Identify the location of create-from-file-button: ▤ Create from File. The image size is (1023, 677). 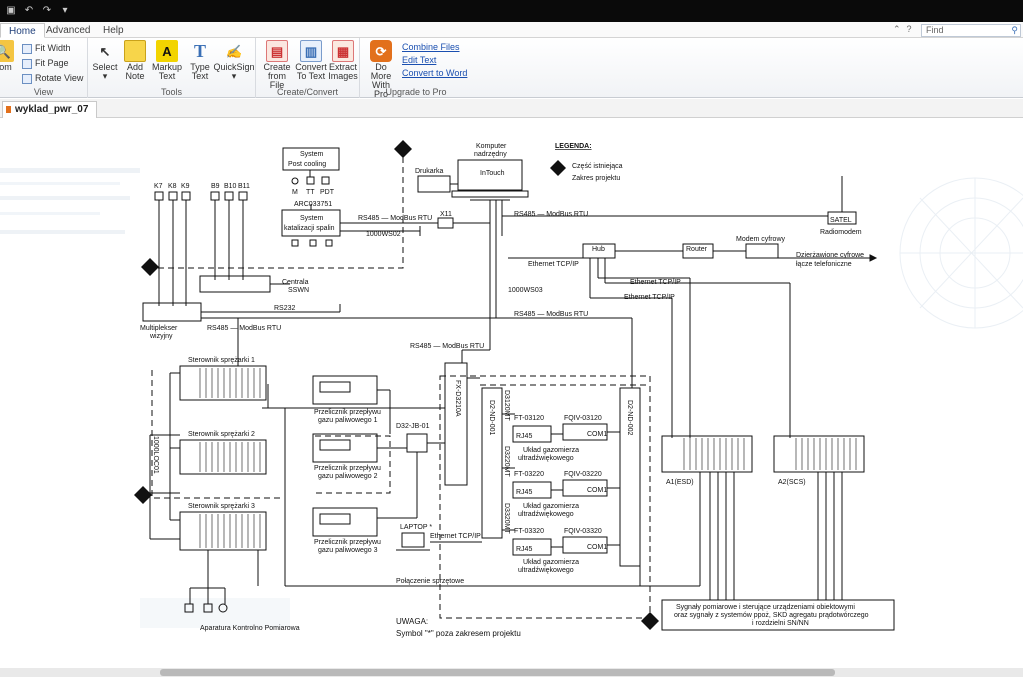
(277, 65).